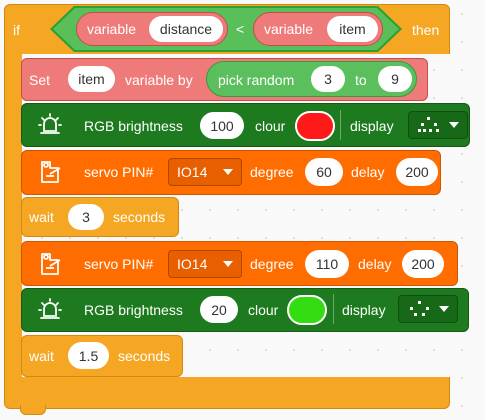  Describe the element at coordinates (327, 264) in the screenshot. I see `degree-input: 110` at that location.